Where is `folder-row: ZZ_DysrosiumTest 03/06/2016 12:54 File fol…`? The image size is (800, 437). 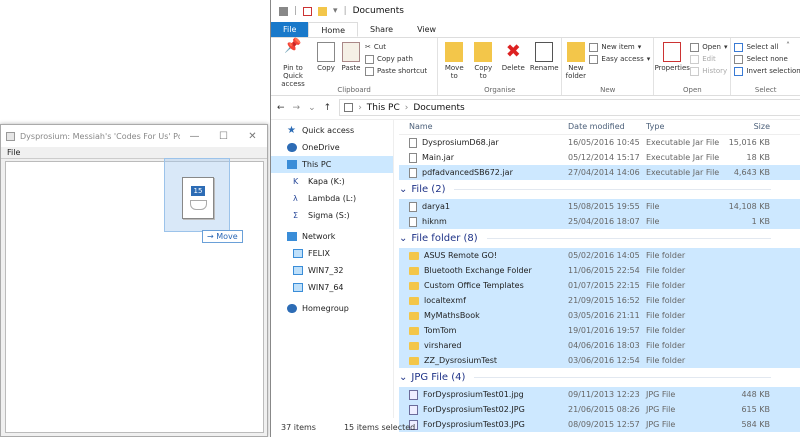
folder-row: ZZ_DysrosiumTest 03/06/2016 12:54 File fol… is located at coordinates (599, 360).